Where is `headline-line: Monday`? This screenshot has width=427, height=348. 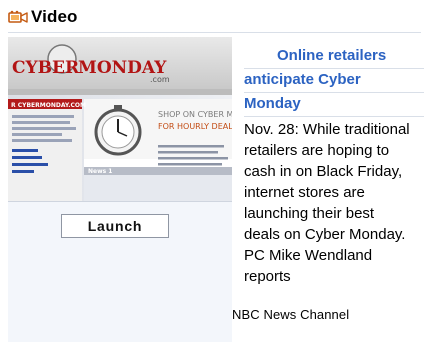 headline-line: Monday is located at coordinates (334, 105).